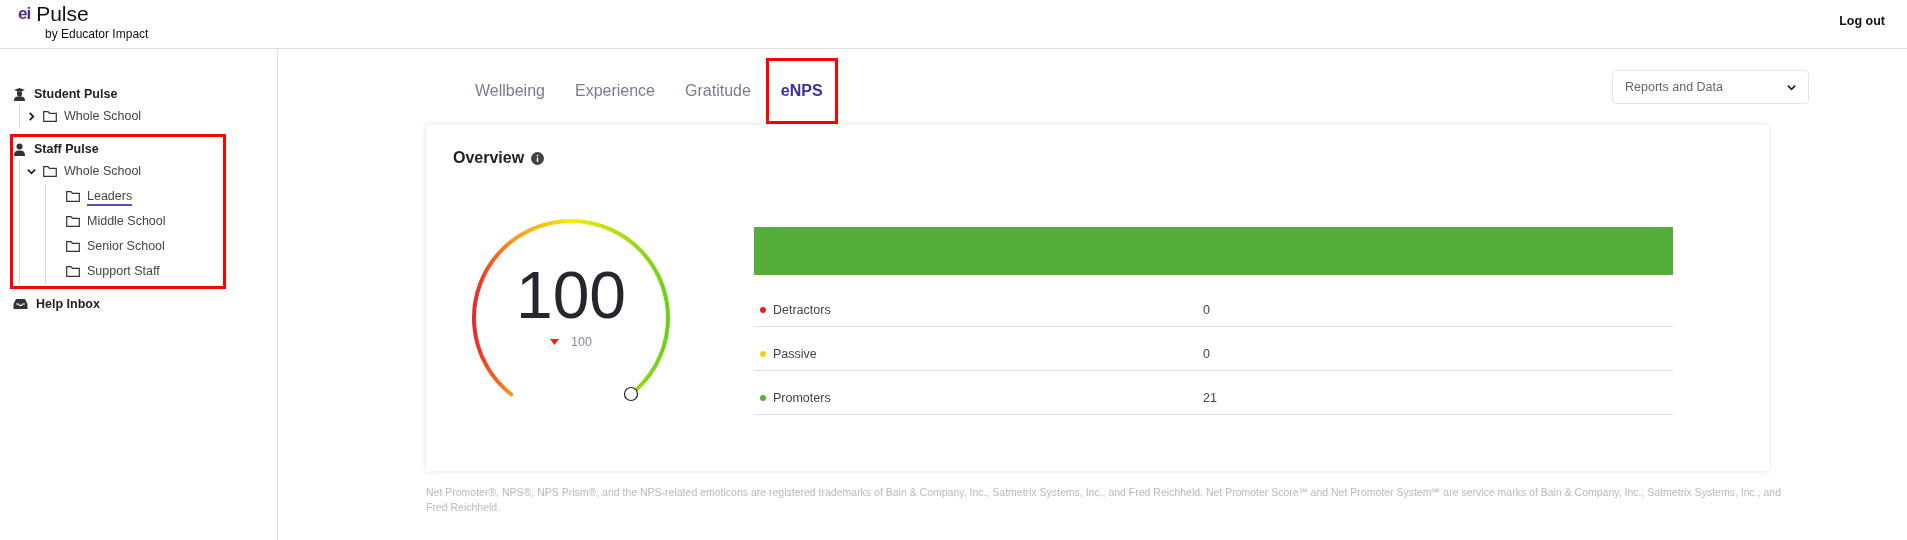  What do you see at coordinates (110, 197) in the screenshot?
I see `tree-item: Leaders` at bounding box center [110, 197].